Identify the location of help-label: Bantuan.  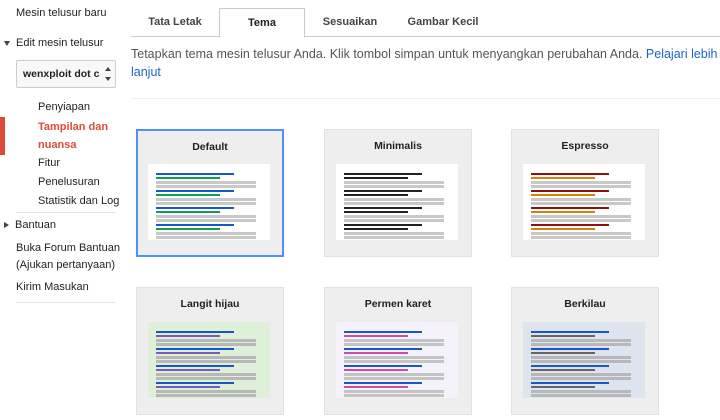
(35, 225).